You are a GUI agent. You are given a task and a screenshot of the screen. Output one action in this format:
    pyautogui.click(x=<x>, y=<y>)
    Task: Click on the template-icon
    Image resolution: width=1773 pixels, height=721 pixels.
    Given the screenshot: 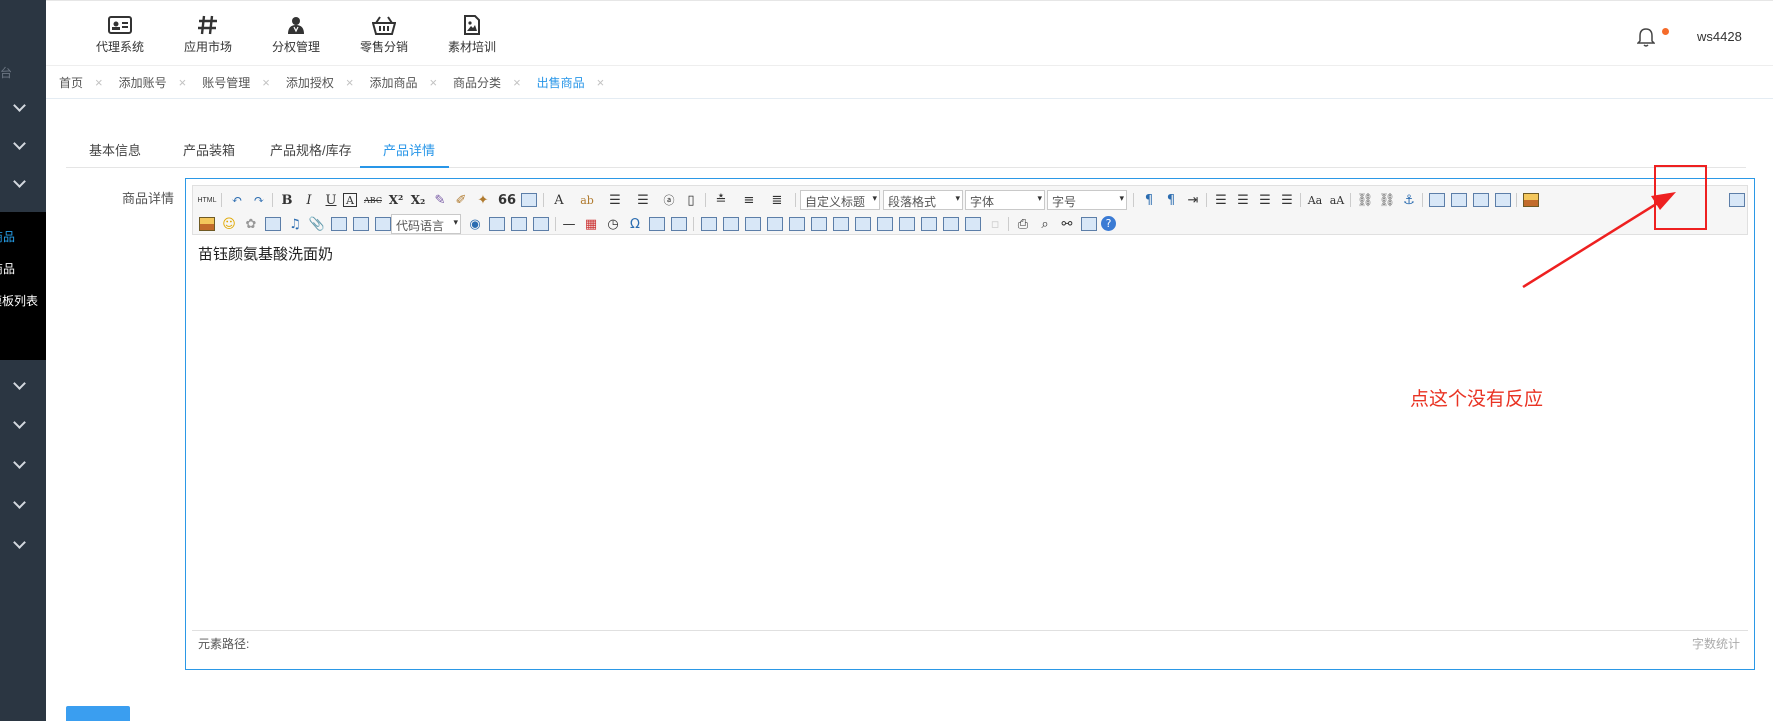 What is the action you would take?
    pyautogui.click(x=541, y=224)
    